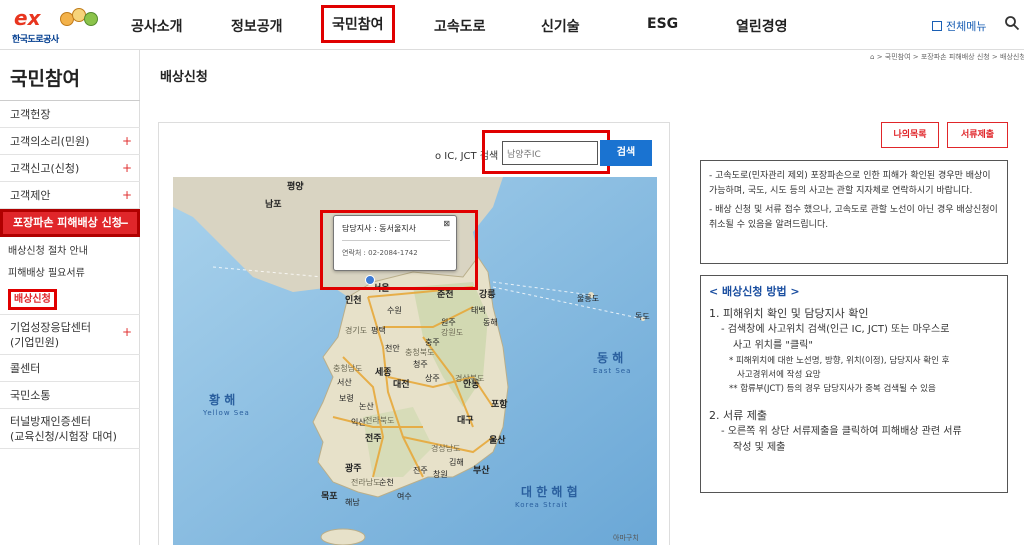  Describe the element at coordinates (257, 26) in the screenshot. I see `nav-info-disclosure: 정보공개` at that location.